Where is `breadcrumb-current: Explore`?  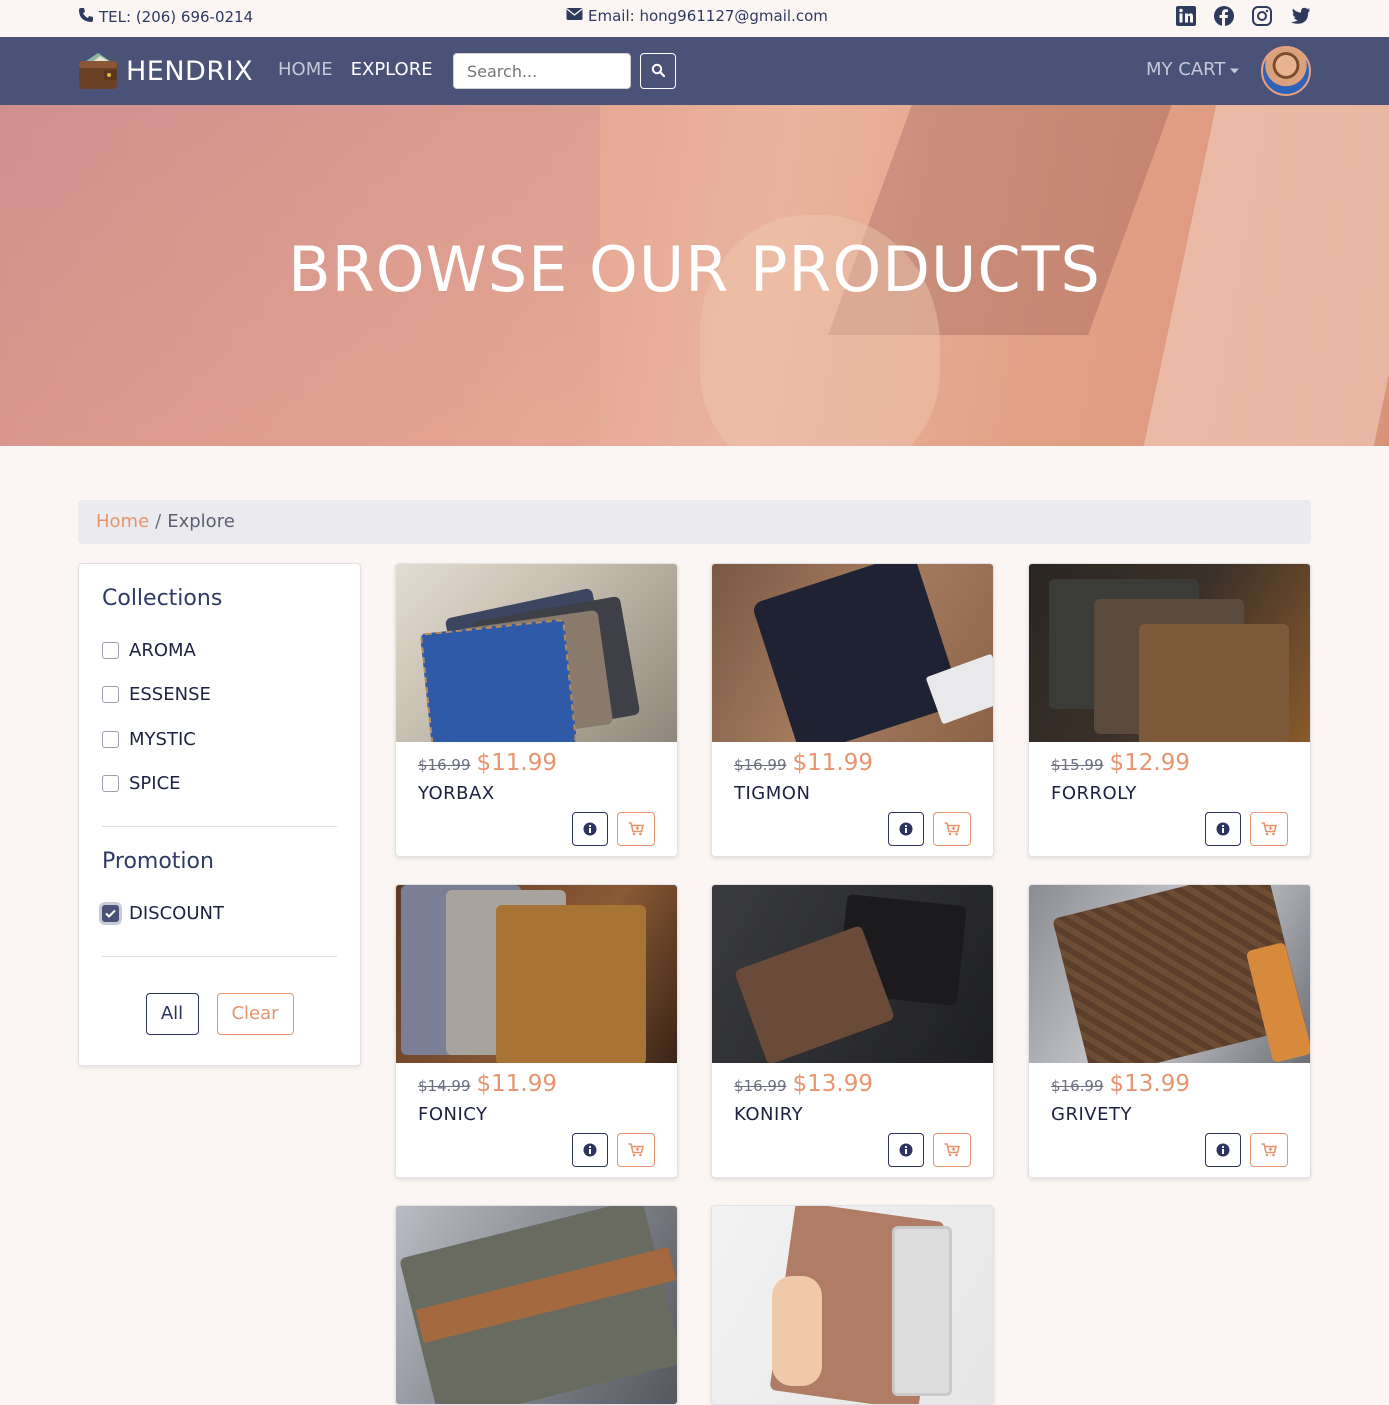 breadcrumb-current: Explore is located at coordinates (201, 521).